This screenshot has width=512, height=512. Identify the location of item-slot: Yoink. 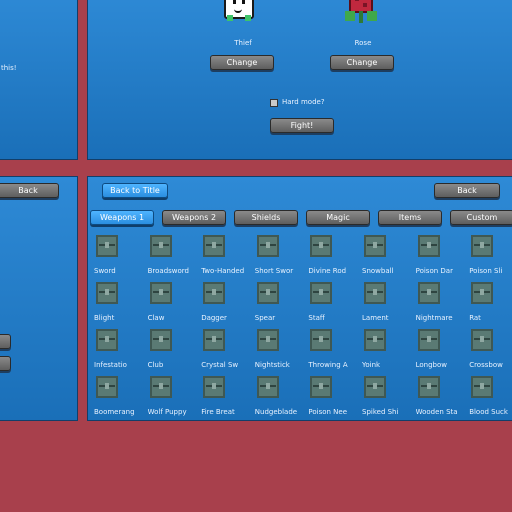
(388, 352).